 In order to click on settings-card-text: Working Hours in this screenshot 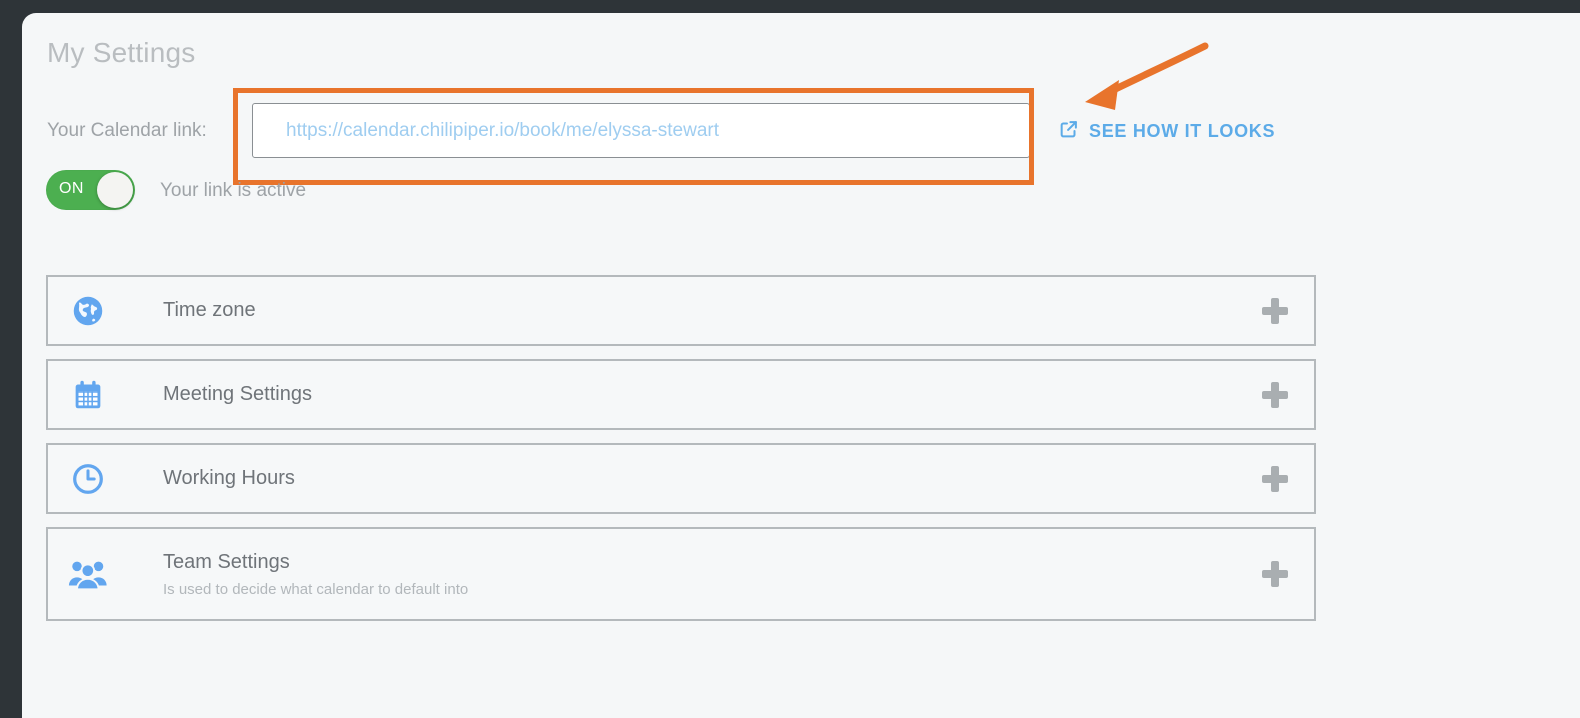, I will do `click(229, 478)`.